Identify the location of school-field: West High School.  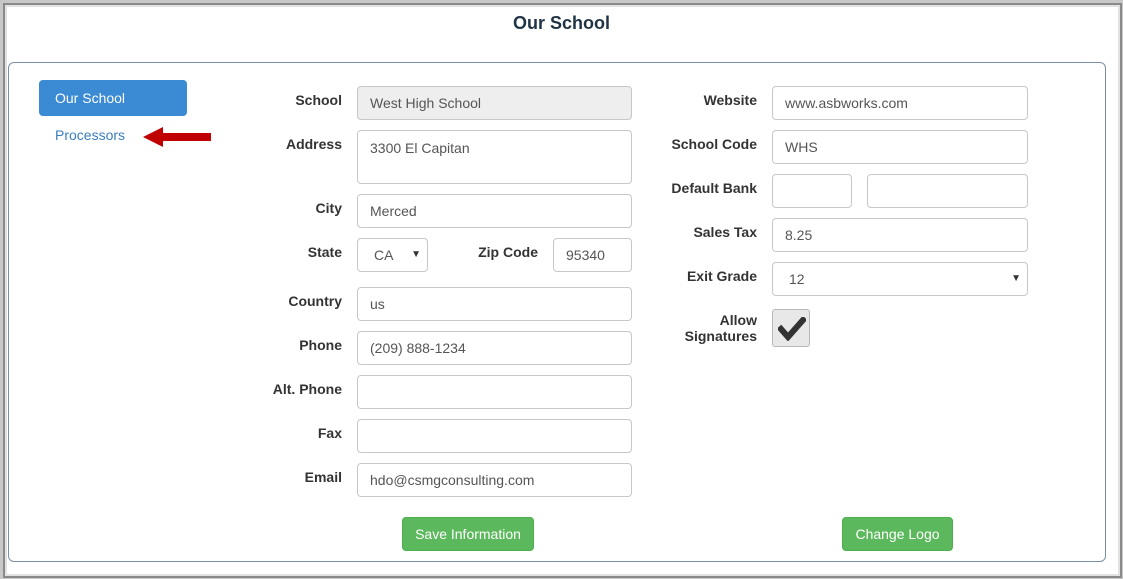
(494, 103).